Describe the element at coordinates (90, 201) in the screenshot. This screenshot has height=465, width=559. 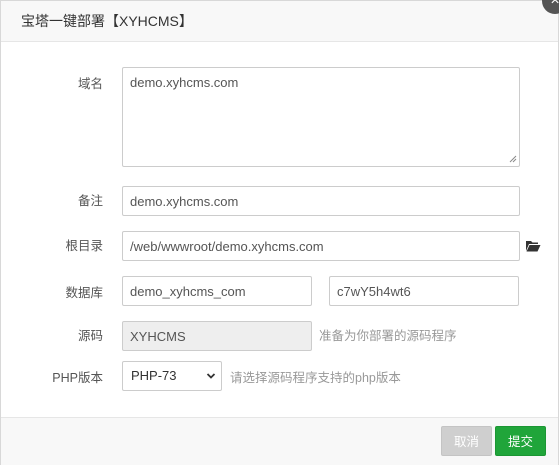
I see `remark-label: 备注` at that location.